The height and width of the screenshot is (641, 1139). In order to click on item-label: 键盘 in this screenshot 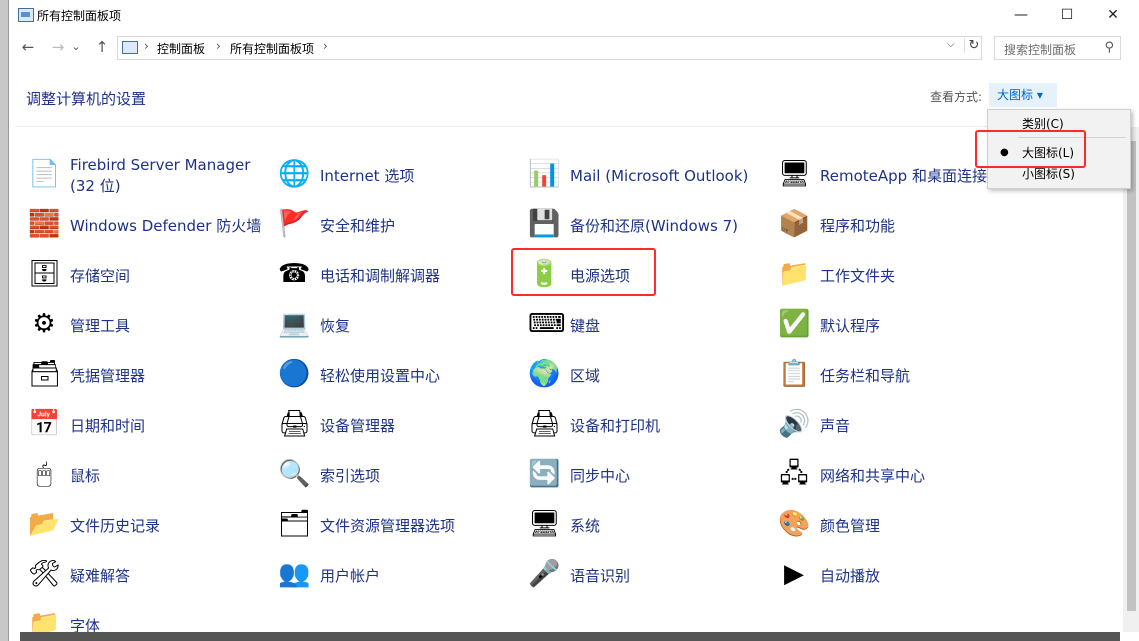, I will do `click(674, 326)`.